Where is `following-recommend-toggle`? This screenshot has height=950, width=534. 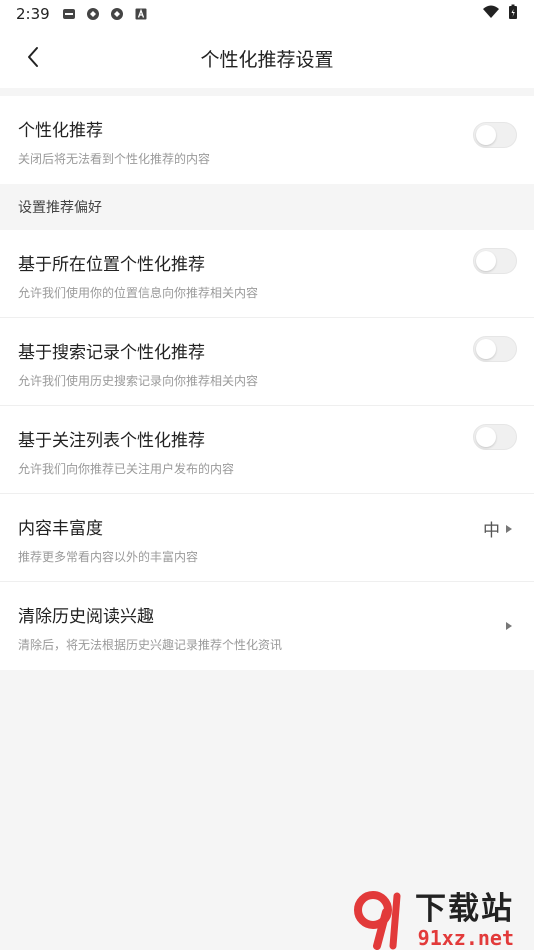 following-recommend-toggle is located at coordinates (495, 437).